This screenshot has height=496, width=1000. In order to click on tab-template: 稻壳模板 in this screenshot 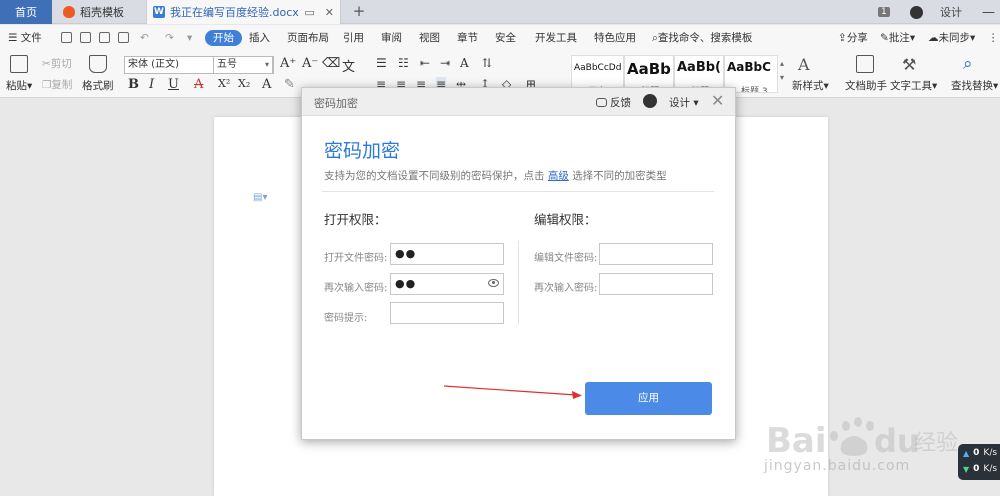, I will do `click(100, 12)`.